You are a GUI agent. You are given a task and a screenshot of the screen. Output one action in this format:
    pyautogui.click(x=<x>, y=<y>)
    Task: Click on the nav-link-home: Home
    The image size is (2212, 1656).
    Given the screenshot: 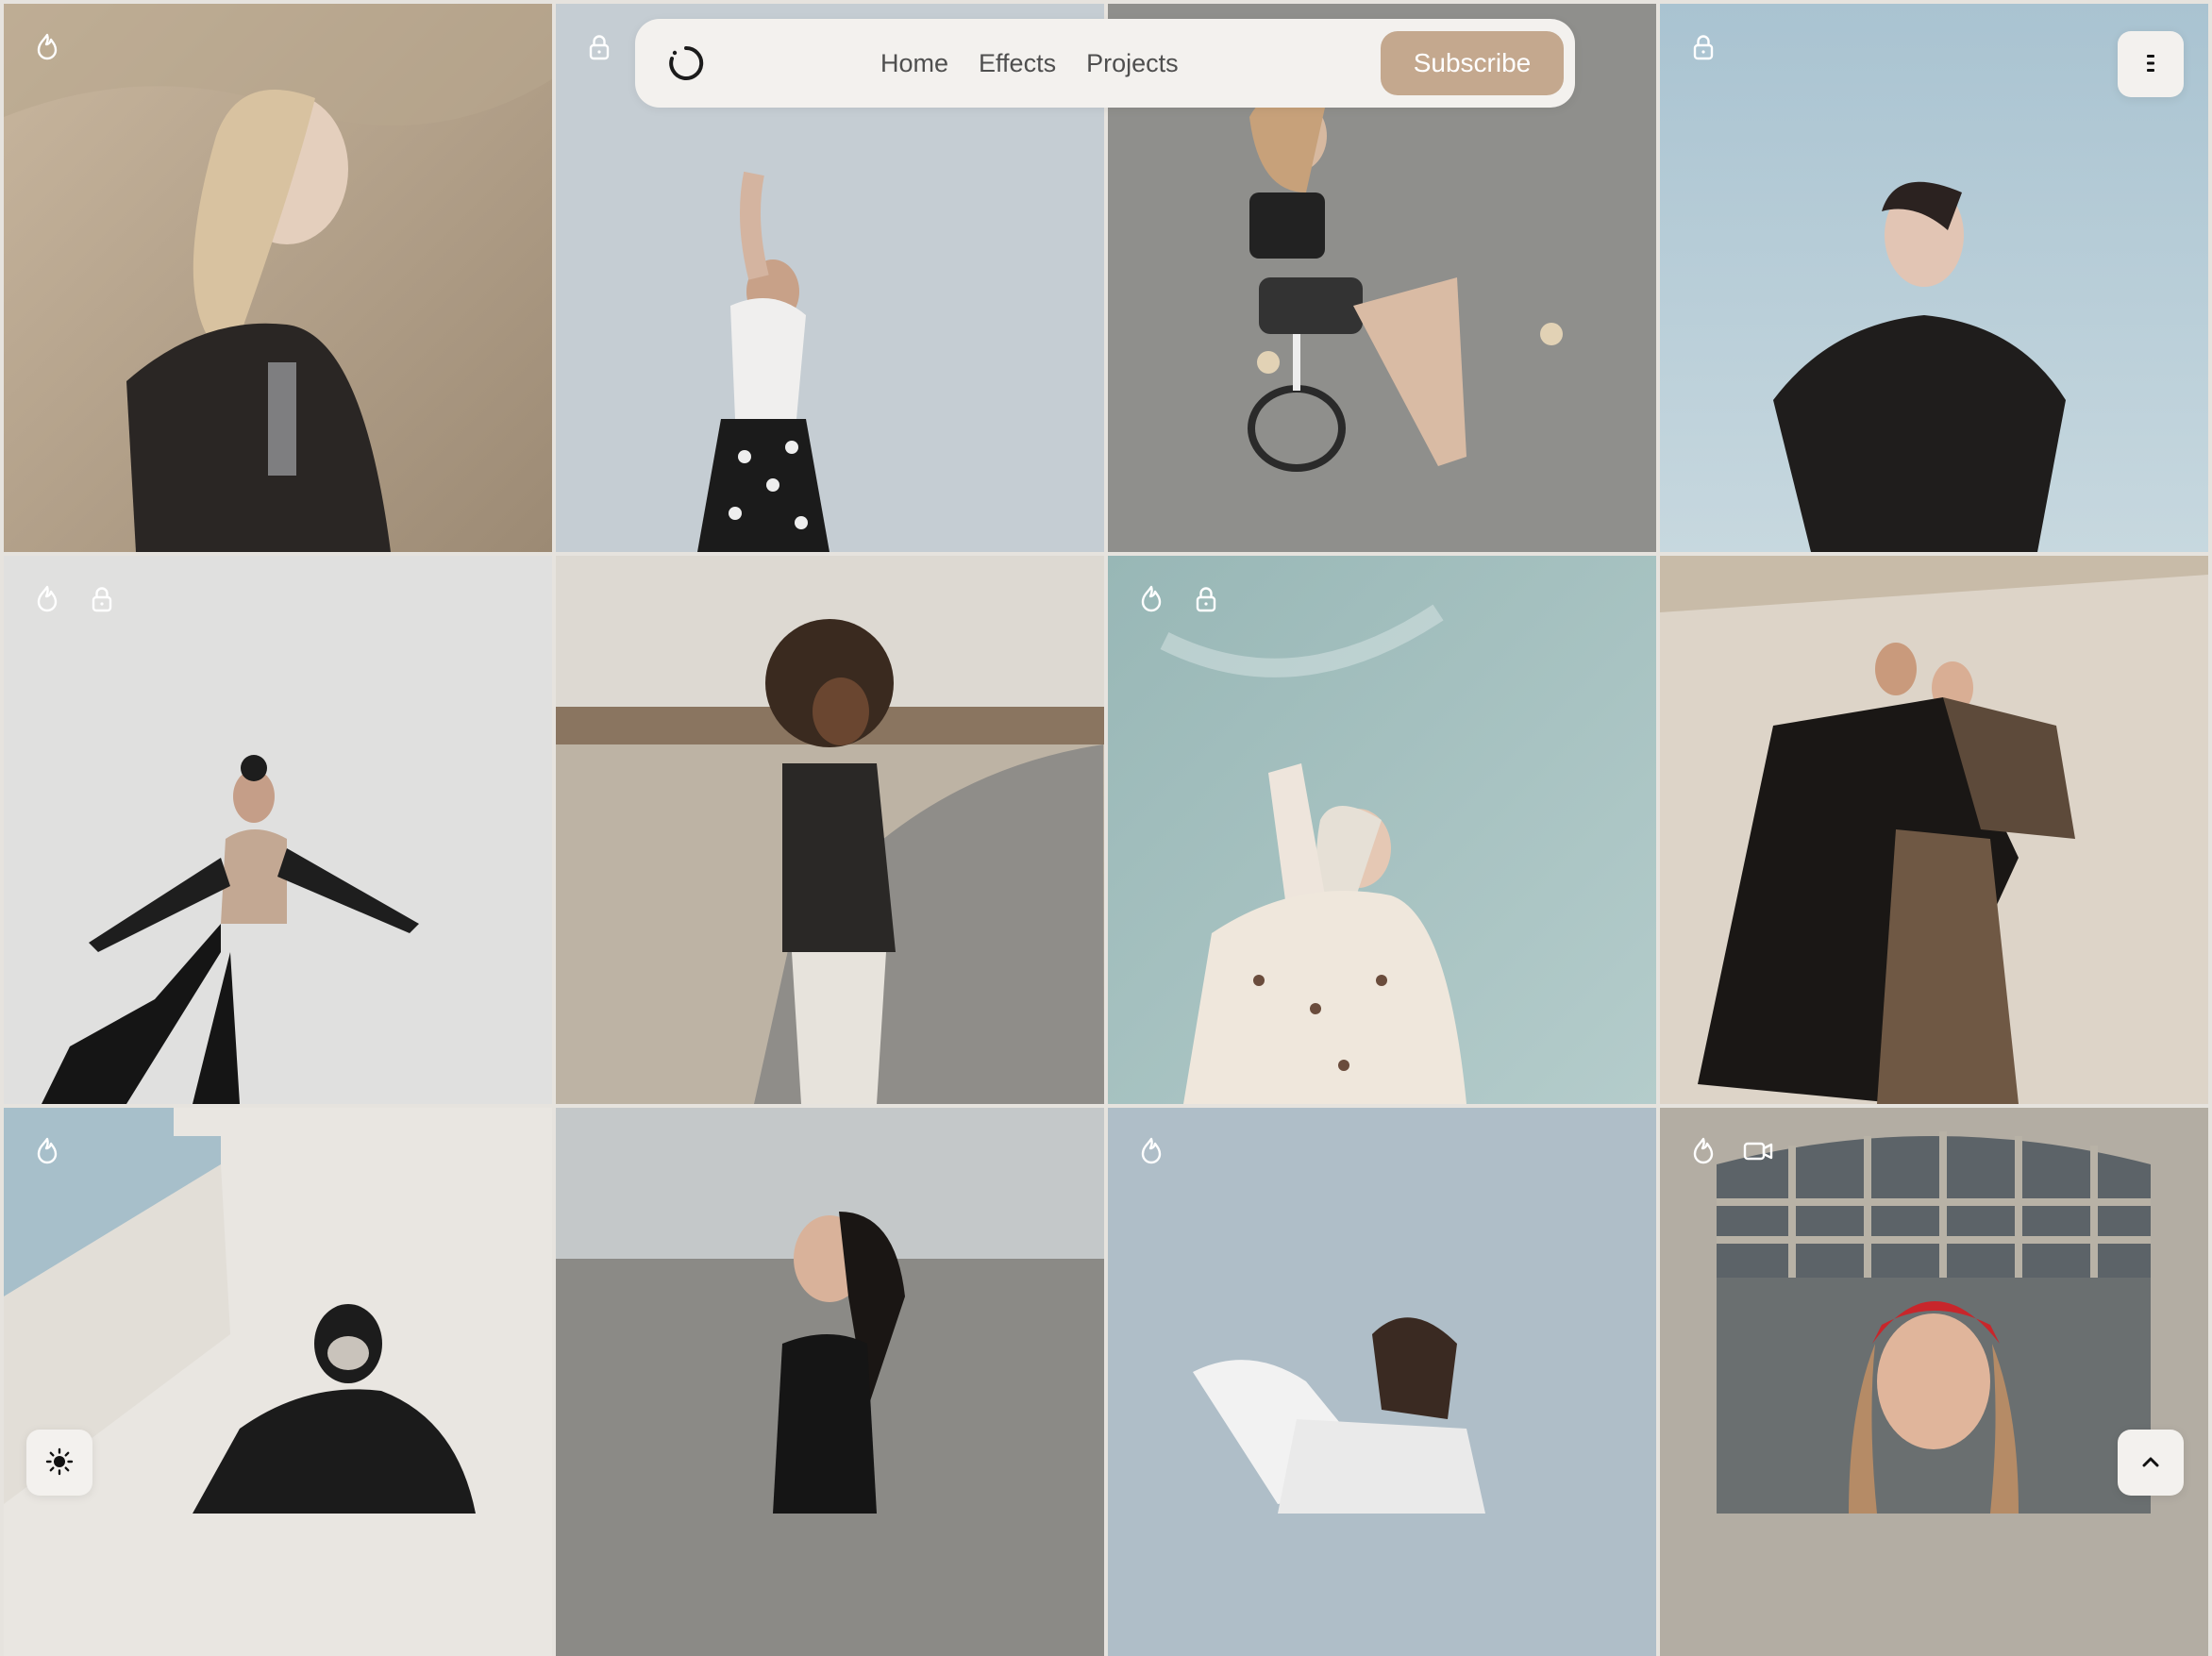 What is the action you would take?
    pyautogui.click(x=914, y=63)
    